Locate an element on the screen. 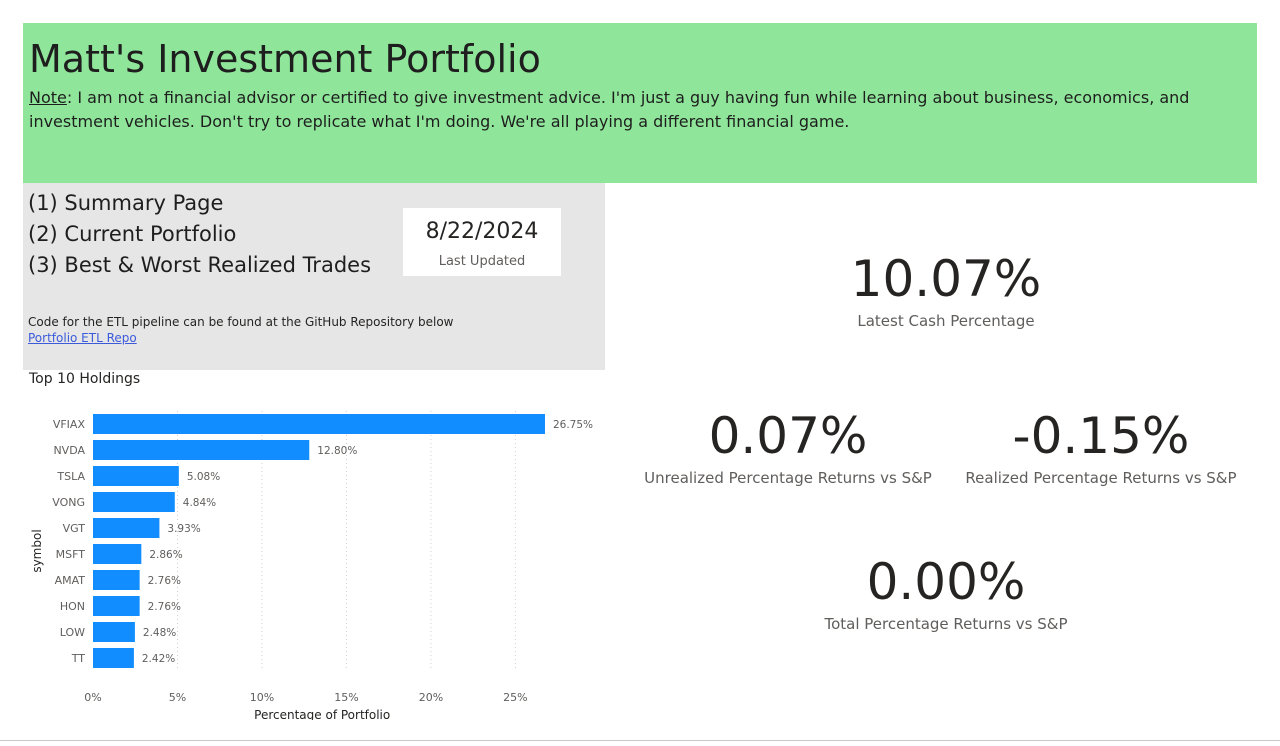 The height and width of the screenshot is (746, 1280). page-bottom-border is located at coordinates (640, 740).